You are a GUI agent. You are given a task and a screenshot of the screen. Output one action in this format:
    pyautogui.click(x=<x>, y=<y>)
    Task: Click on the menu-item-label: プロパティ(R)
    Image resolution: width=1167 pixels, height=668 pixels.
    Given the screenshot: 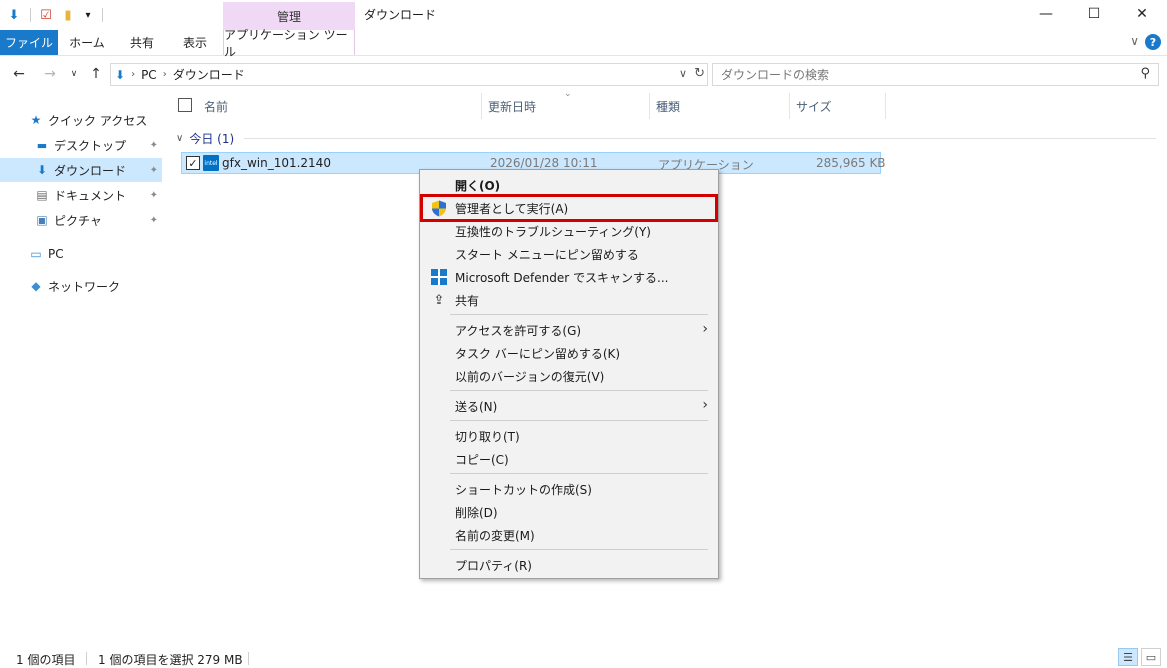 What is the action you would take?
    pyautogui.click(x=493, y=566)
    